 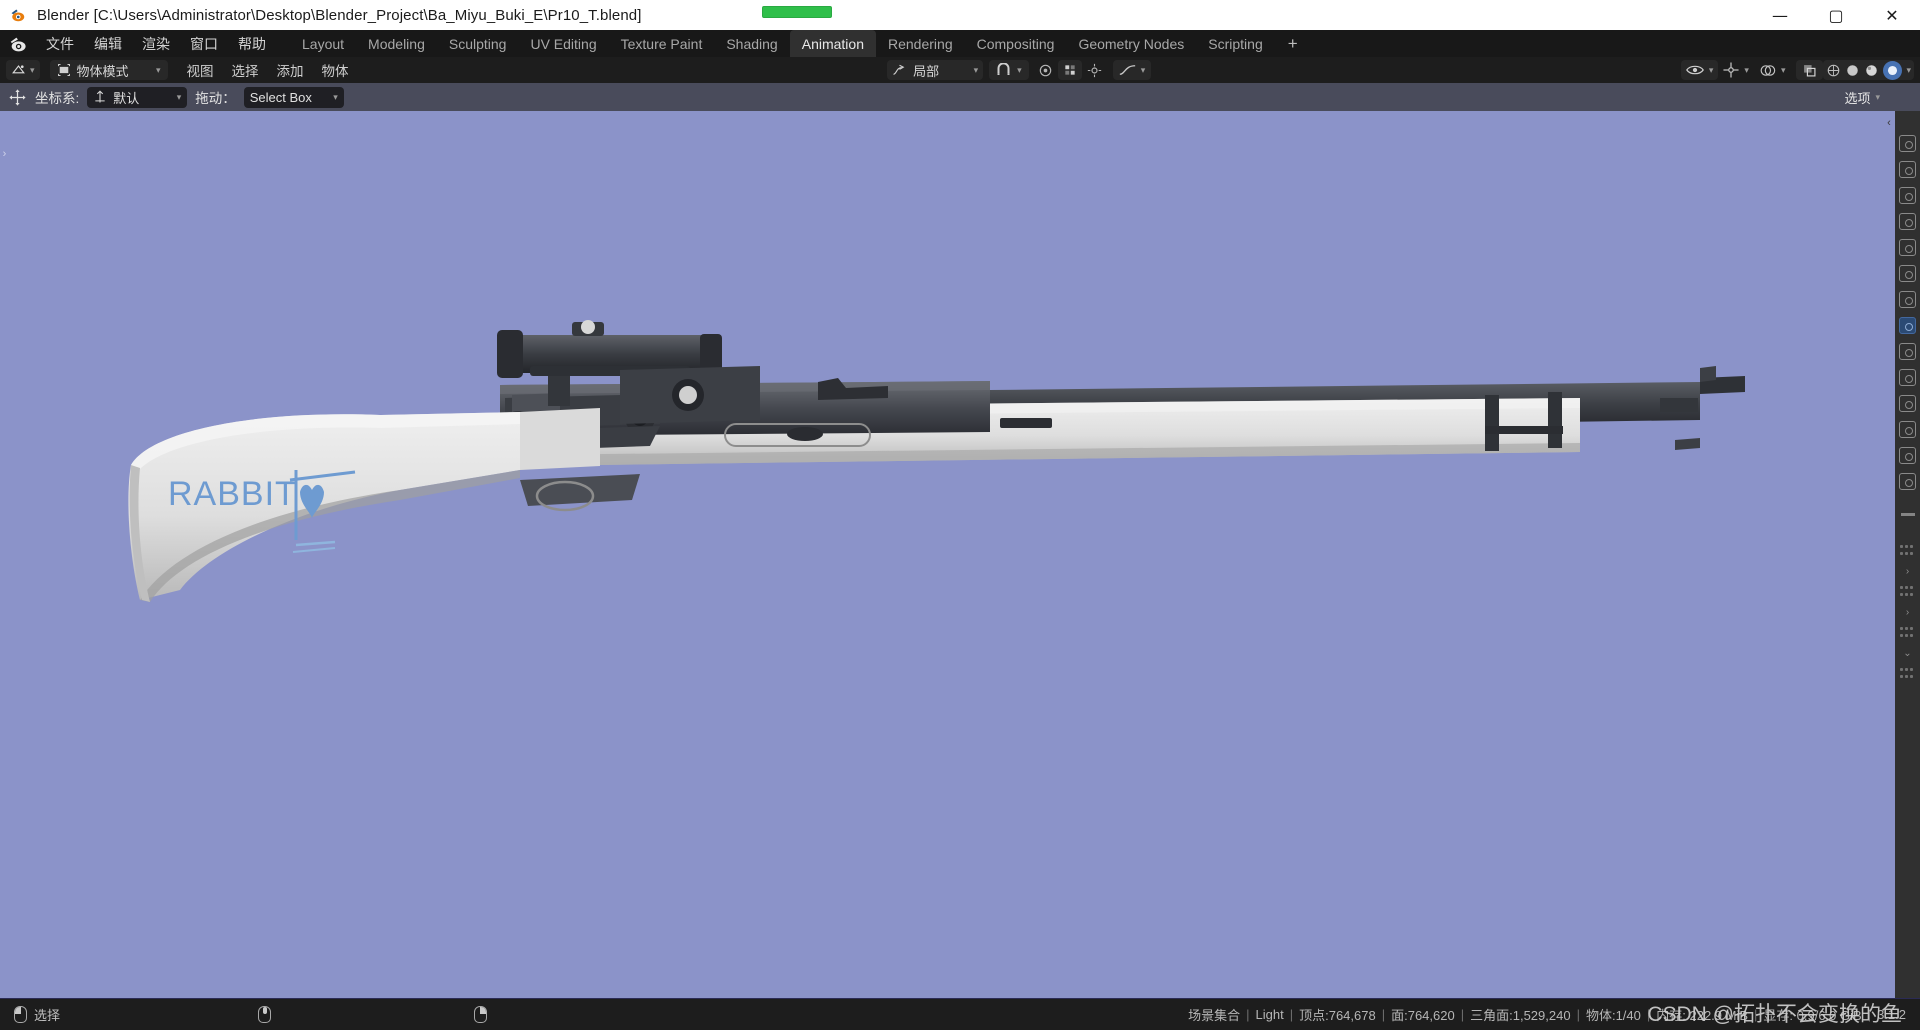 I want to click on coordinate-chevron-down-icon: ▾, so click(x=179, y=96).